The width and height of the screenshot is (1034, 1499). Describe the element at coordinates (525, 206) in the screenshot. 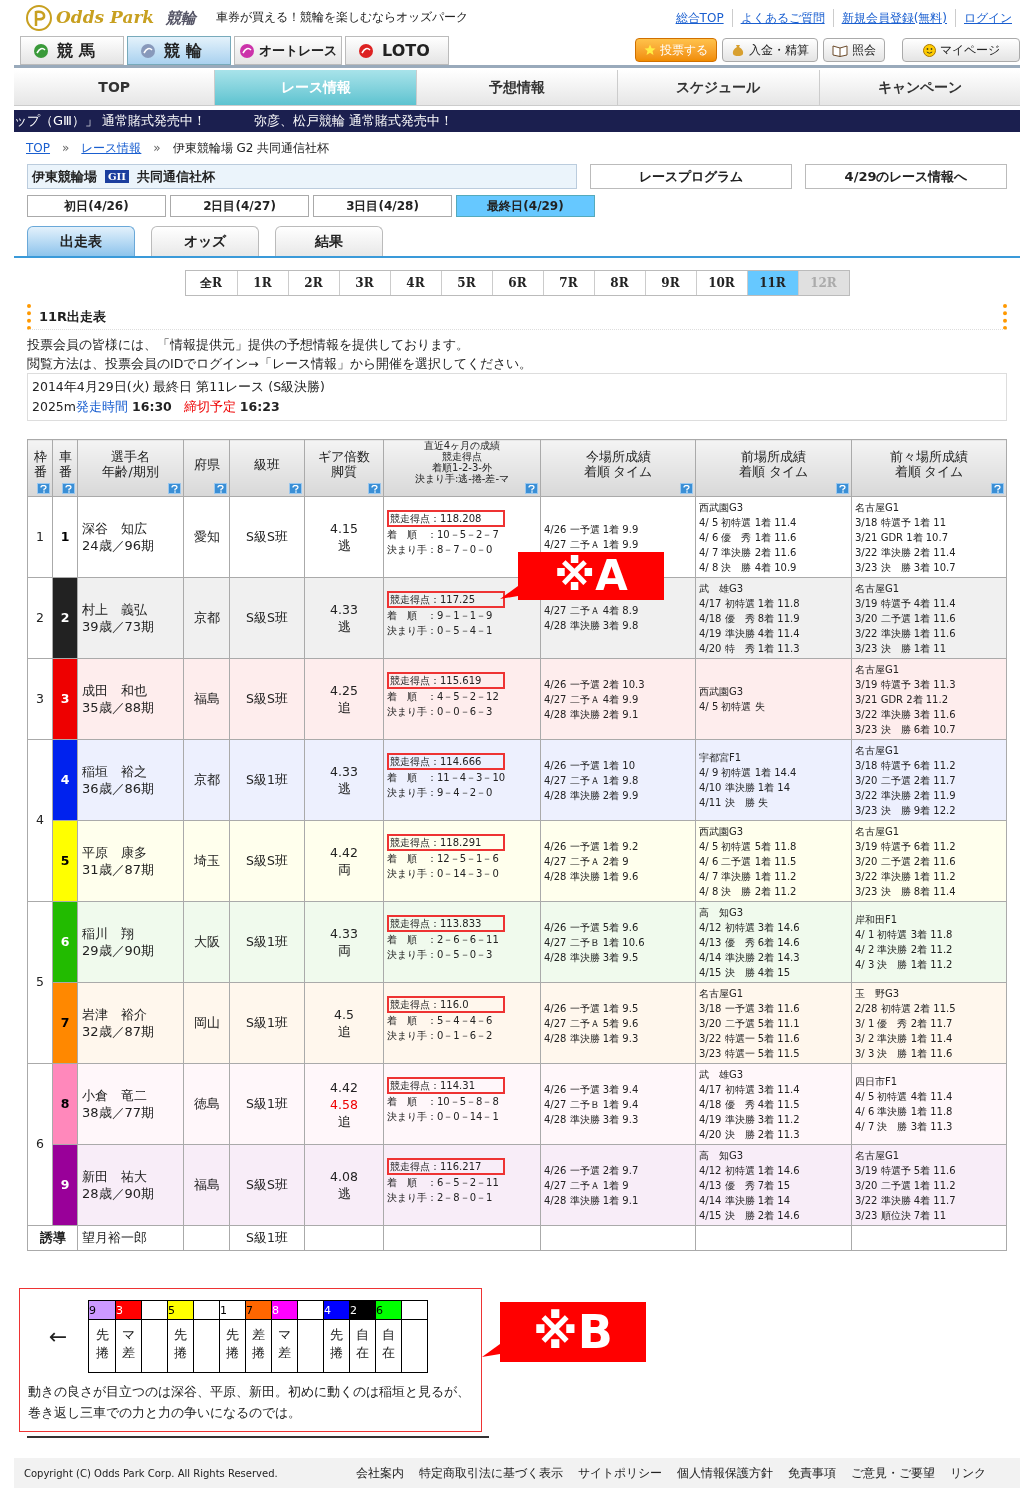

I see `day-tab: 最終日(4/29)` at that location.